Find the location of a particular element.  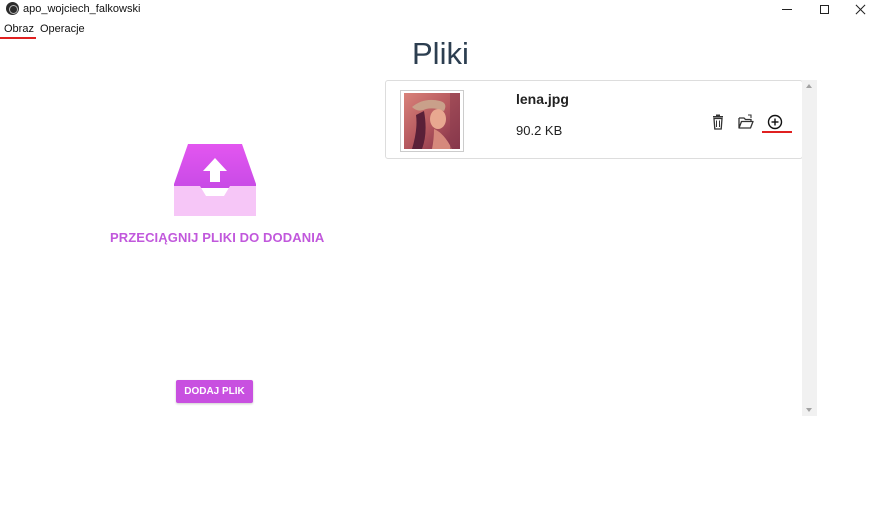

dropzone-text: PRZECIĄGNIJ PLIKI DO DODANIA is located at coordinates (217, 237).